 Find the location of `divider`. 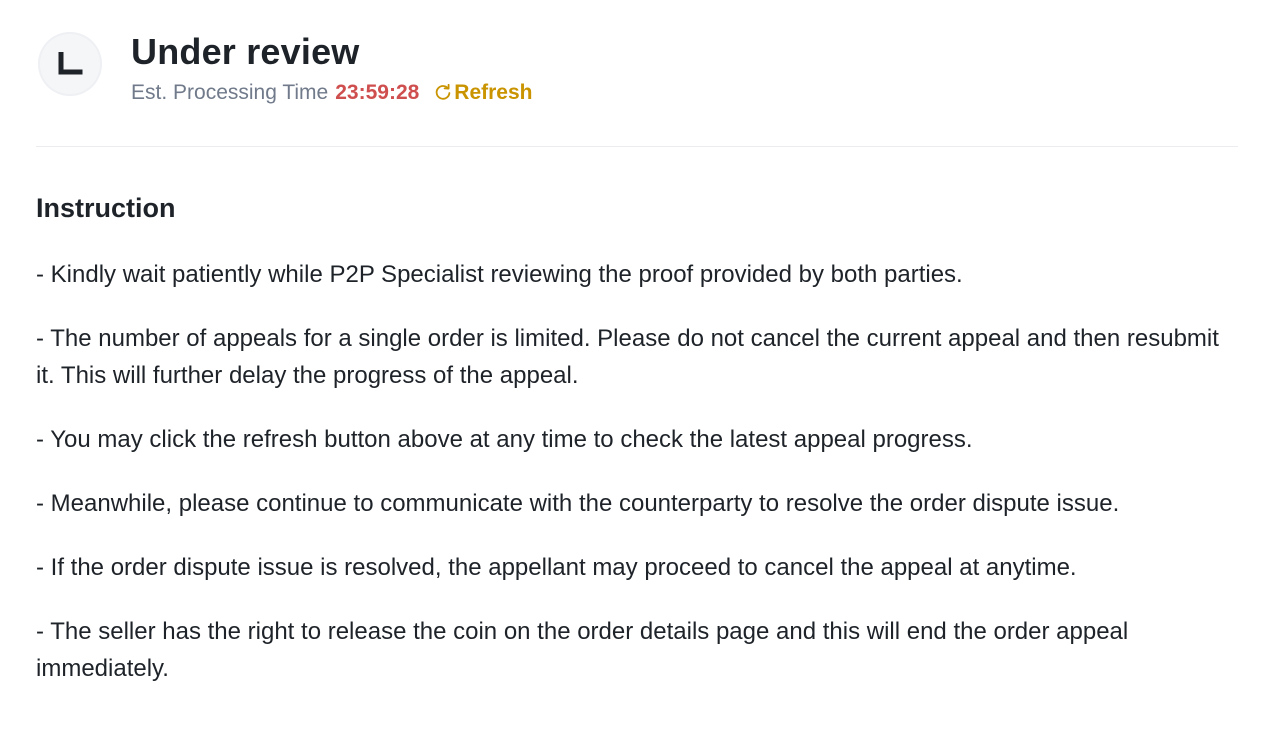

divider is located at coordinates (637, 146).